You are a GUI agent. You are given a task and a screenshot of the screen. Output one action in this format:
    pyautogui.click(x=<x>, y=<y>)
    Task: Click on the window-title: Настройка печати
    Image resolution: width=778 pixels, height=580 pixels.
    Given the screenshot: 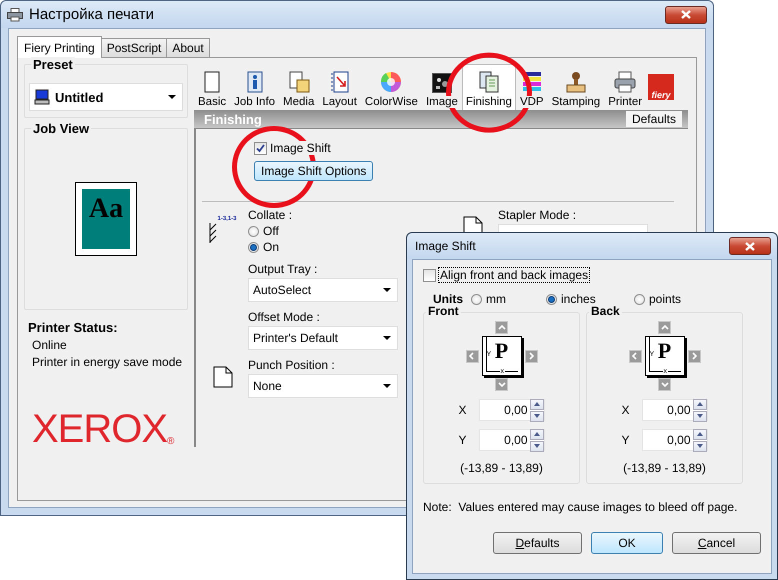 What is the action you would take?
    pyautogui.click(x=92, y=14)
    